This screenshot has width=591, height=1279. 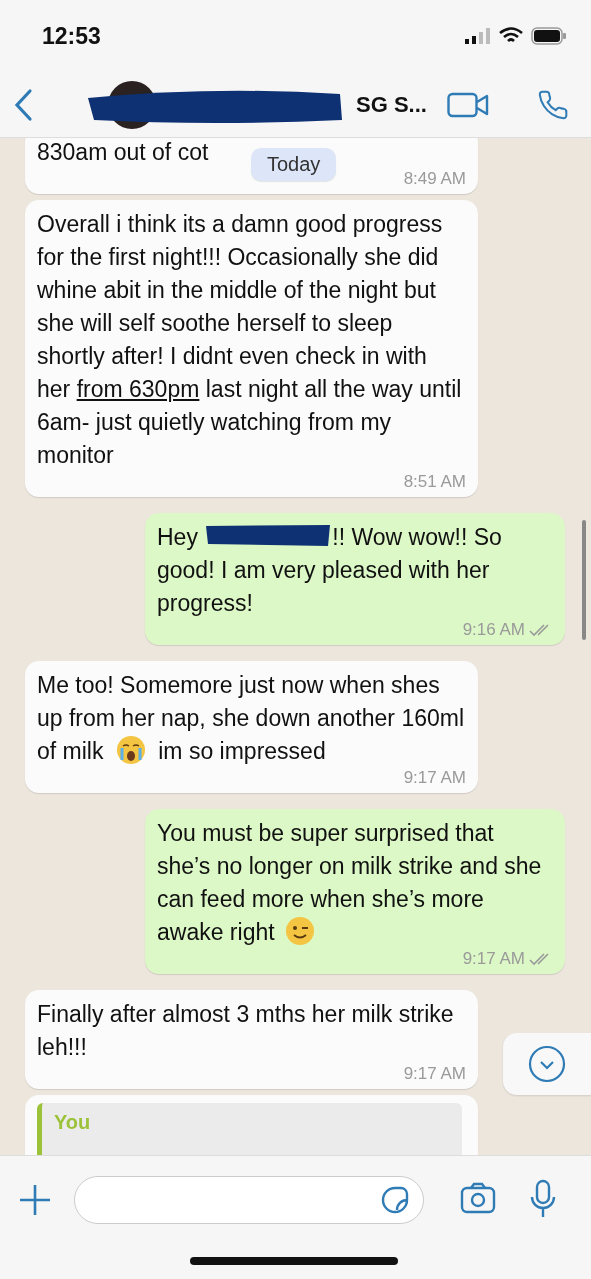 I want to click on date-link: from 630pm, so click(x=138, y=389).